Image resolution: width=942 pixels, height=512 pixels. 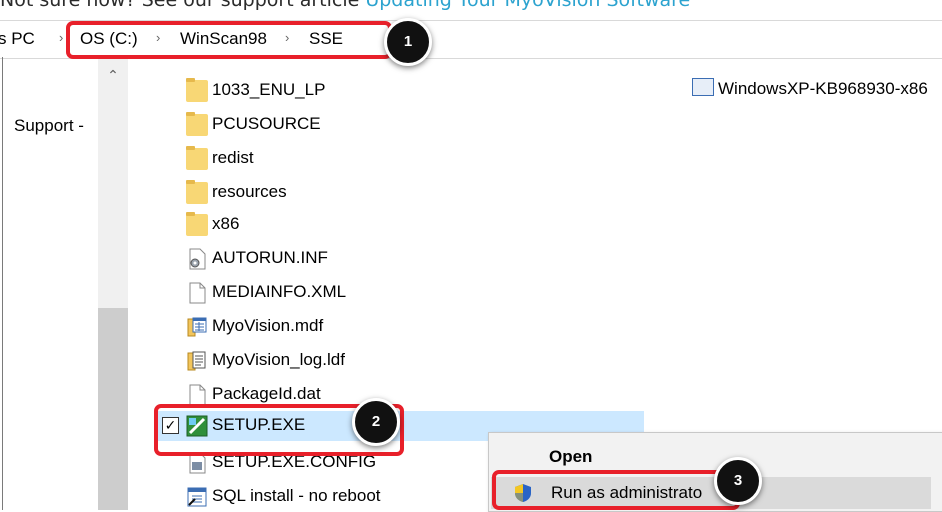 What do you see at coordinates (738, 481) in the screenshot?
I see `step-badge-3: 3` at bounding box center [738, 481].